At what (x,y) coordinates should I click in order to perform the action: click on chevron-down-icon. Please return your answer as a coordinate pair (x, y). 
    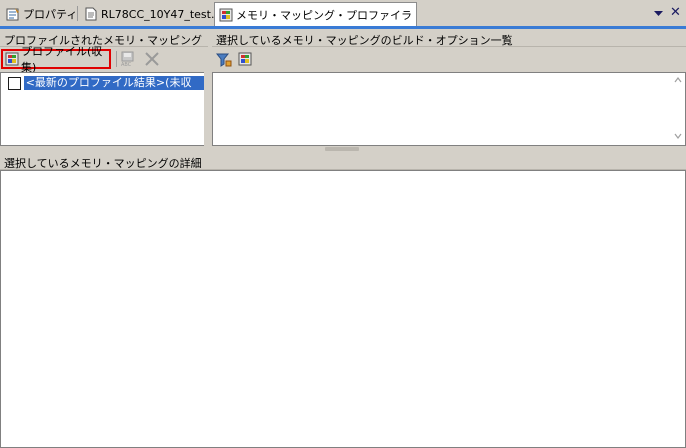
    Looking at the image, I should click on (658, 13).